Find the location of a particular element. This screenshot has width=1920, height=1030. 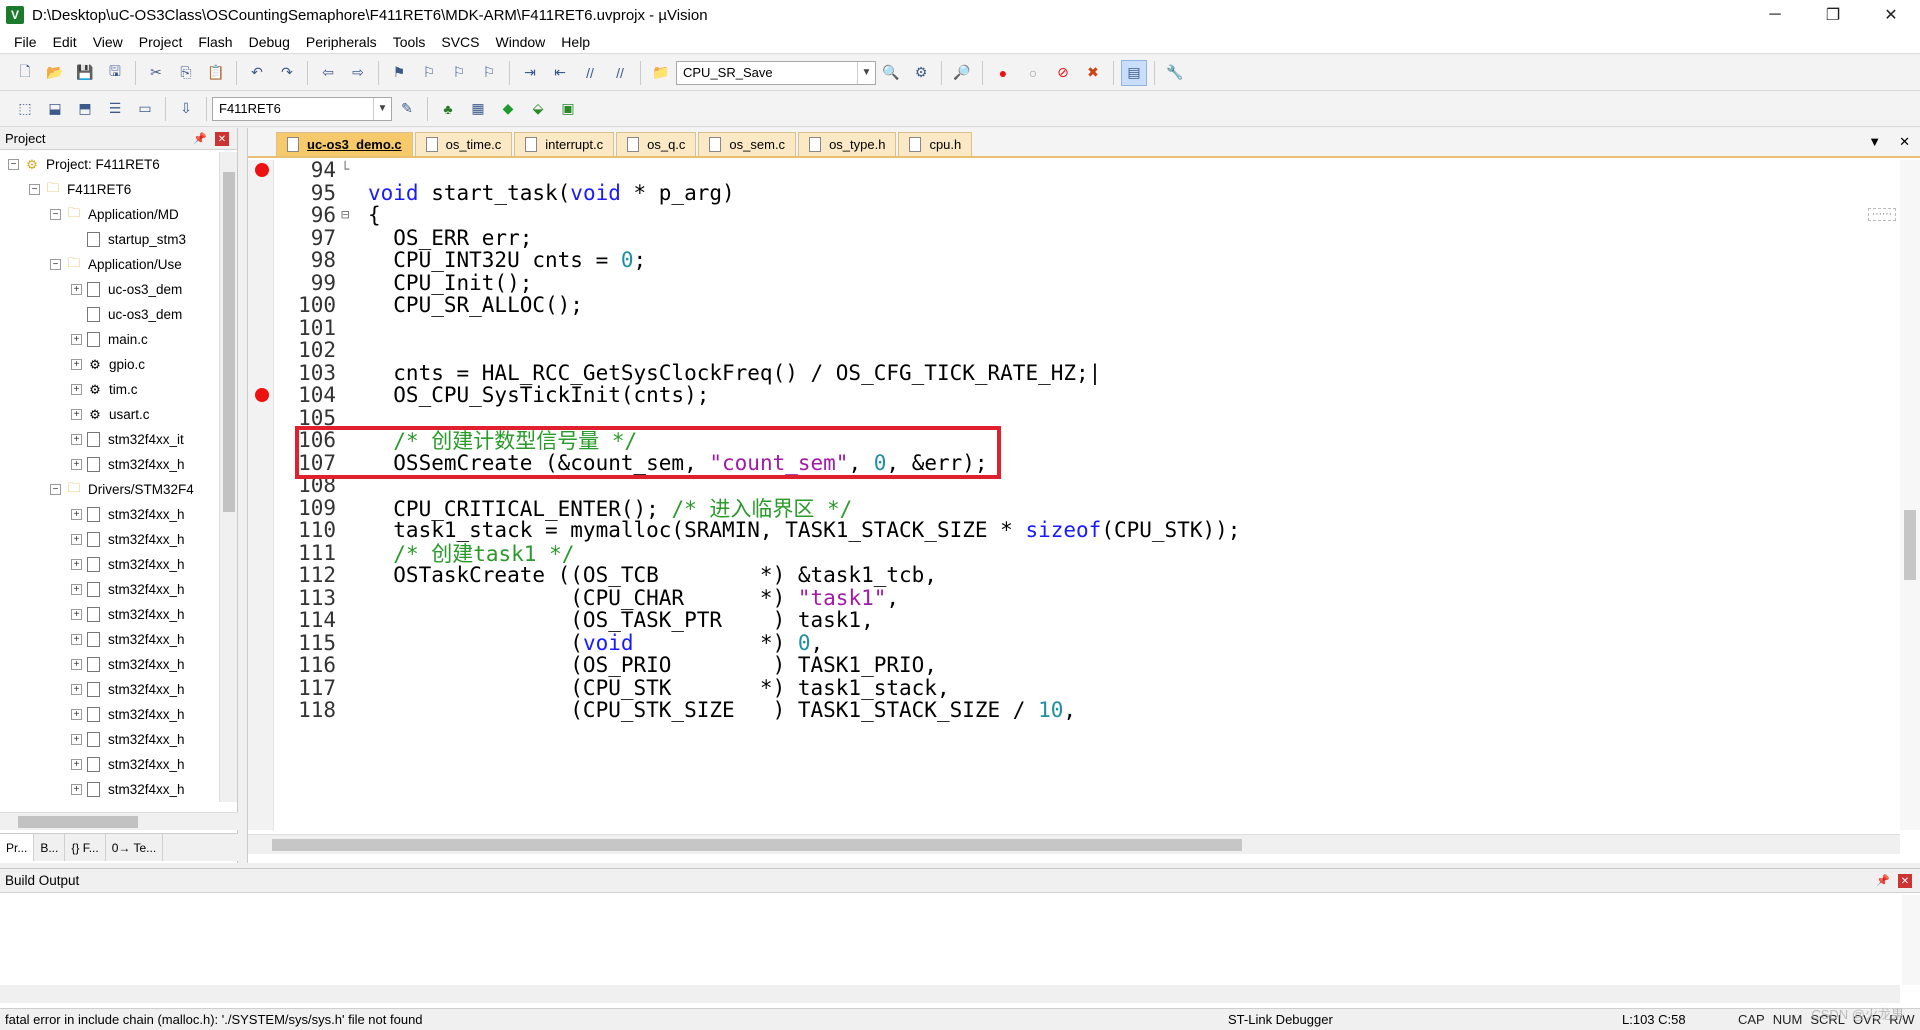

menu-debug: Debug is located at coordinates (269, 42).